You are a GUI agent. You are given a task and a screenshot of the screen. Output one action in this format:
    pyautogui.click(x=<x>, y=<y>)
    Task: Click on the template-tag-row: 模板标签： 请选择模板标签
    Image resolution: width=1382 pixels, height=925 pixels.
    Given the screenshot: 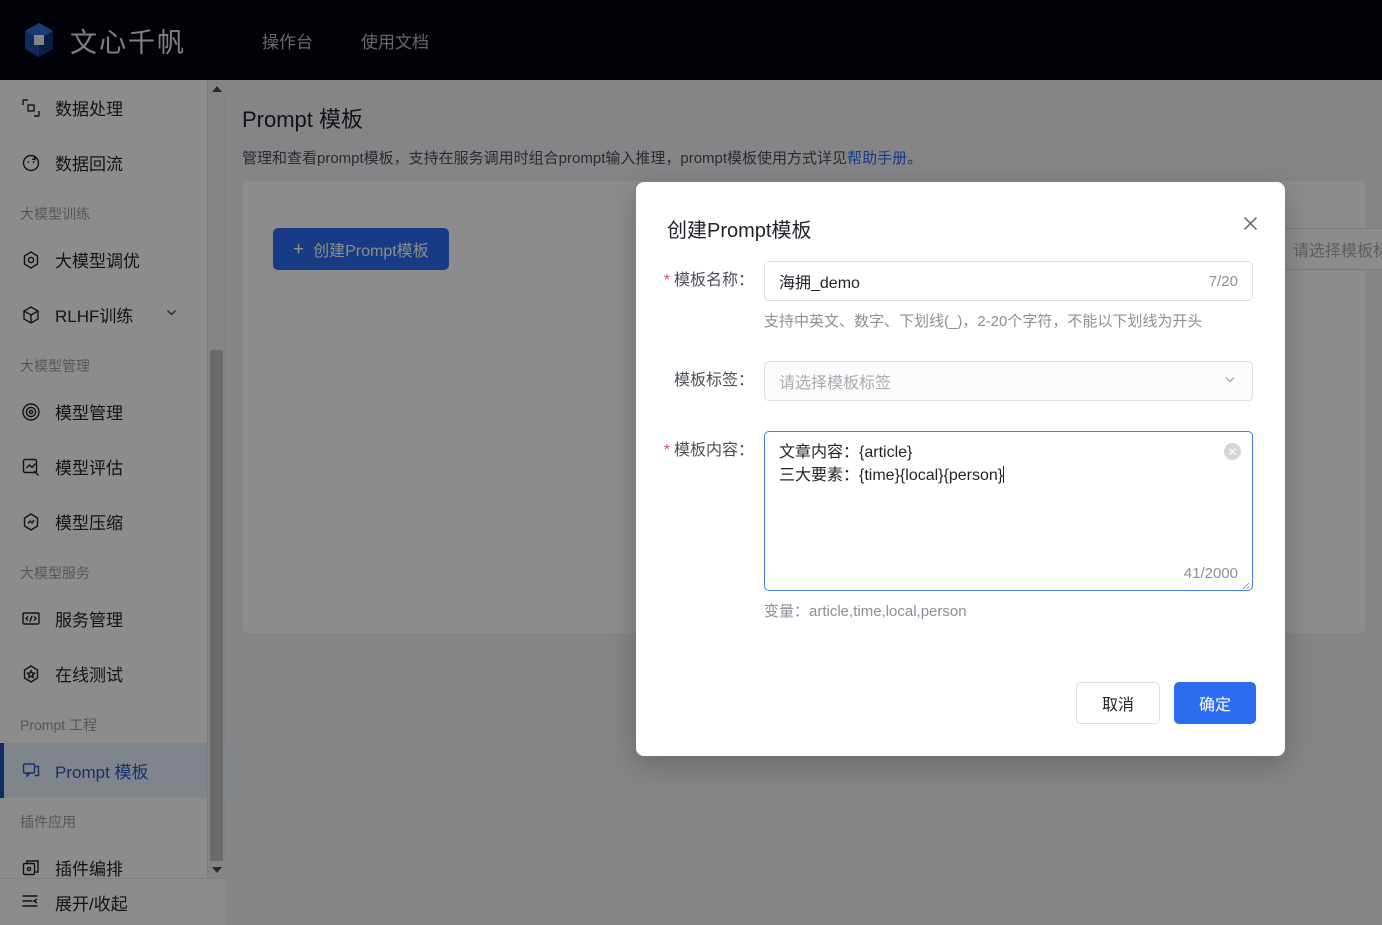 What is the action you would take?
    pyautogui.click(x=960, y=381)
    